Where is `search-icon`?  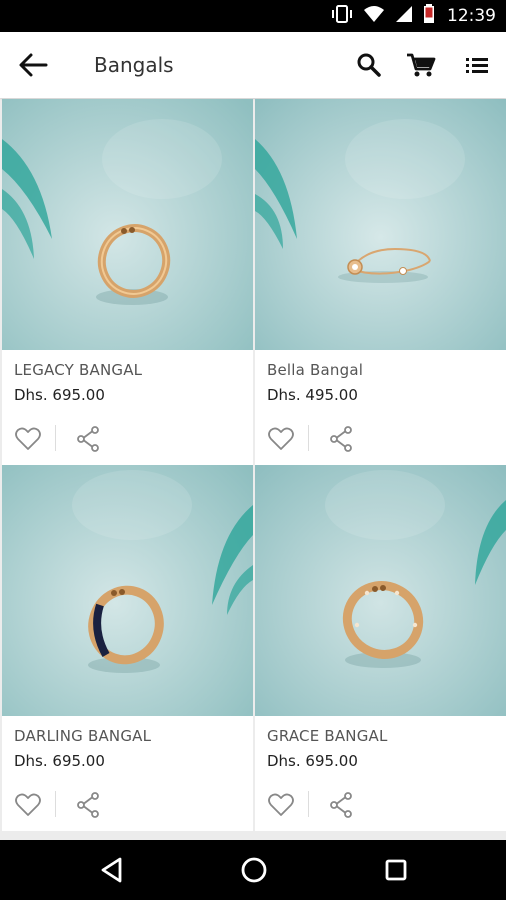 search-icon is located at coordinates (369, 65).